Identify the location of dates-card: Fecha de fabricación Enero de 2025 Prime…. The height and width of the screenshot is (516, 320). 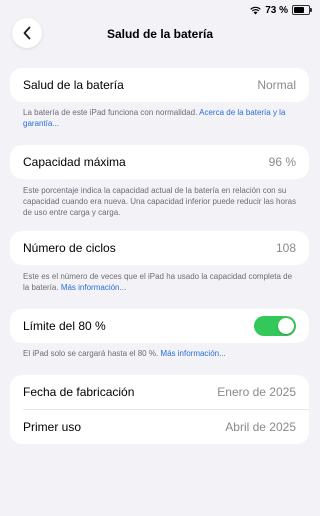
(159, 409).